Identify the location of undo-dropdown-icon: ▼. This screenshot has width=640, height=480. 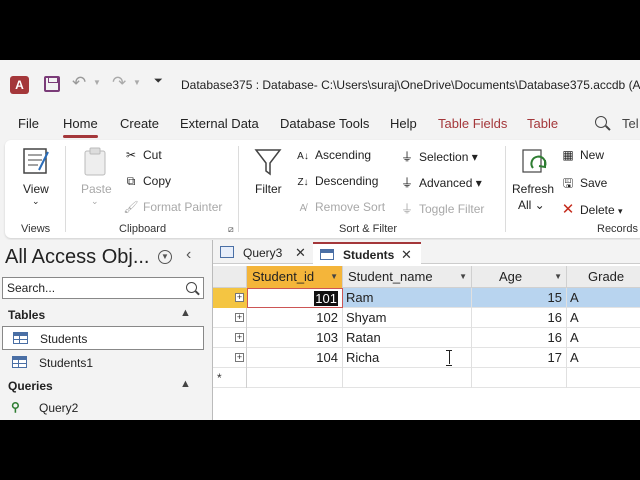
(97, 82).